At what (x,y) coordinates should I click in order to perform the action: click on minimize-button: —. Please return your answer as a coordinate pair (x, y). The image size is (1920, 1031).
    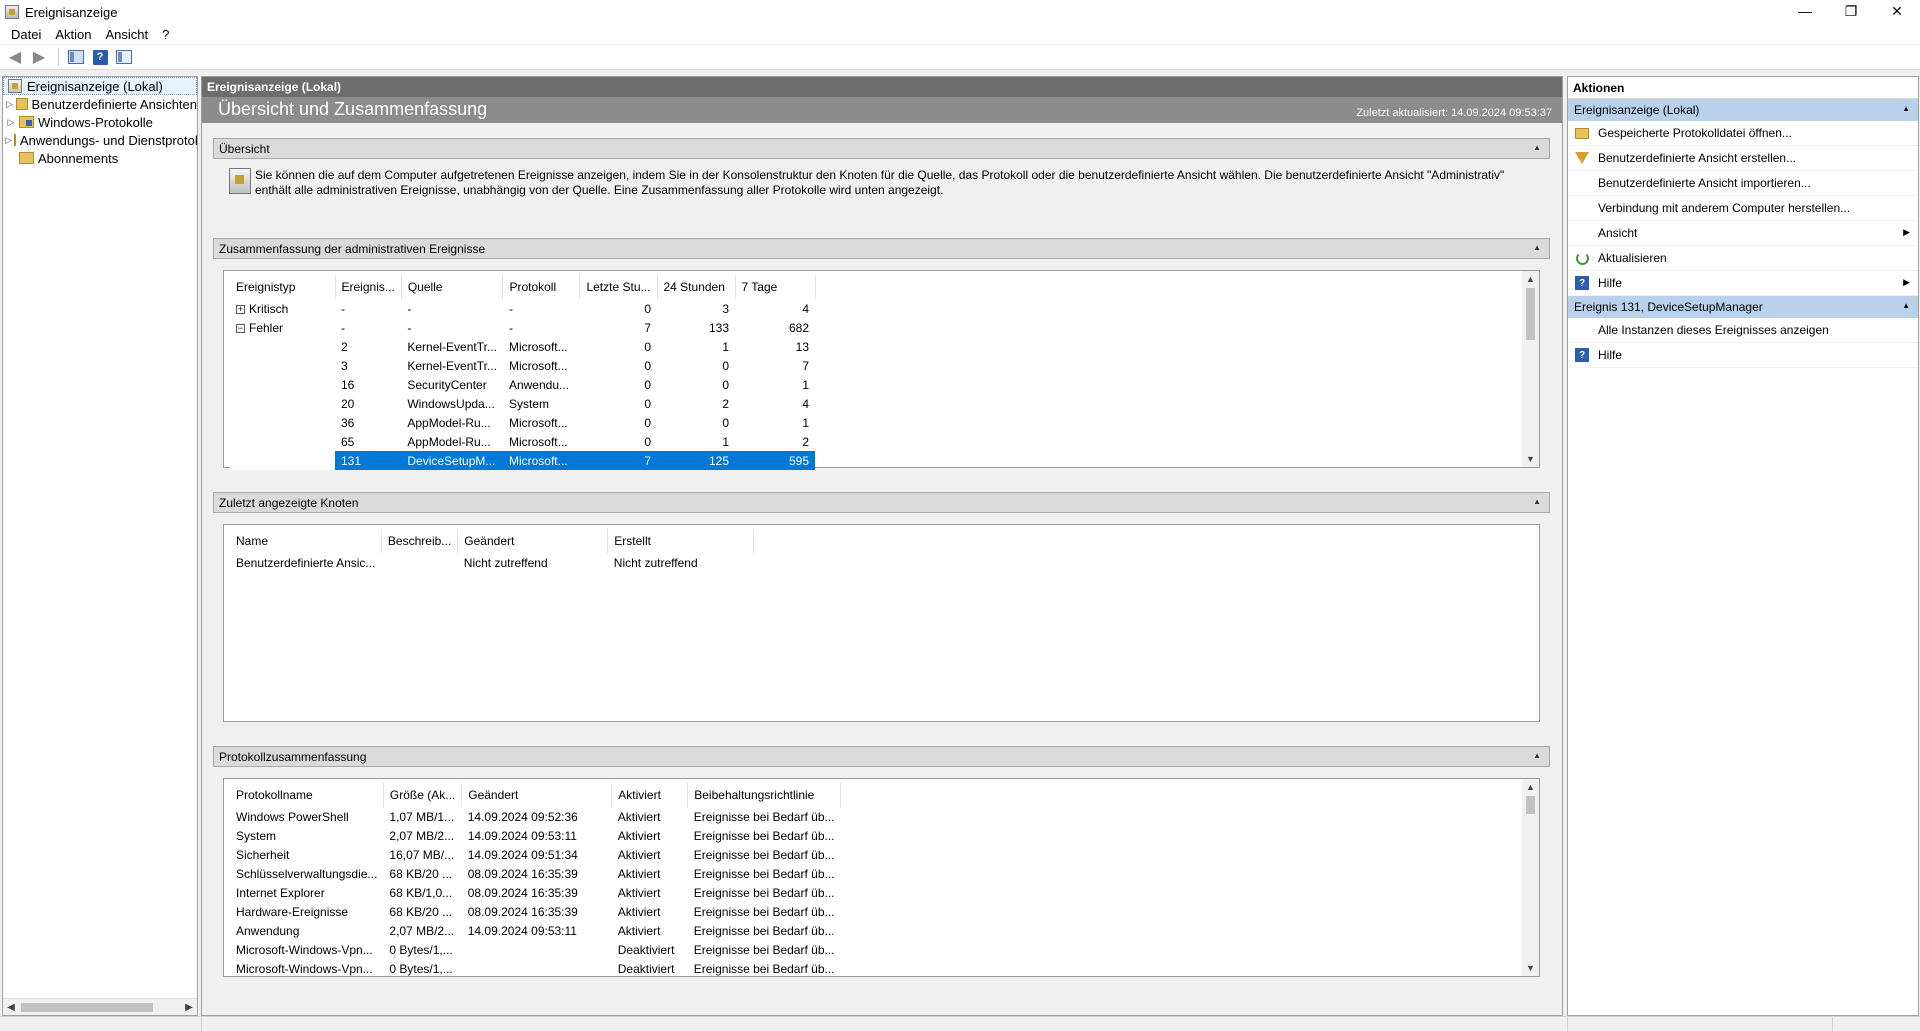
    Looking at the image, I should click on (1805, 11).